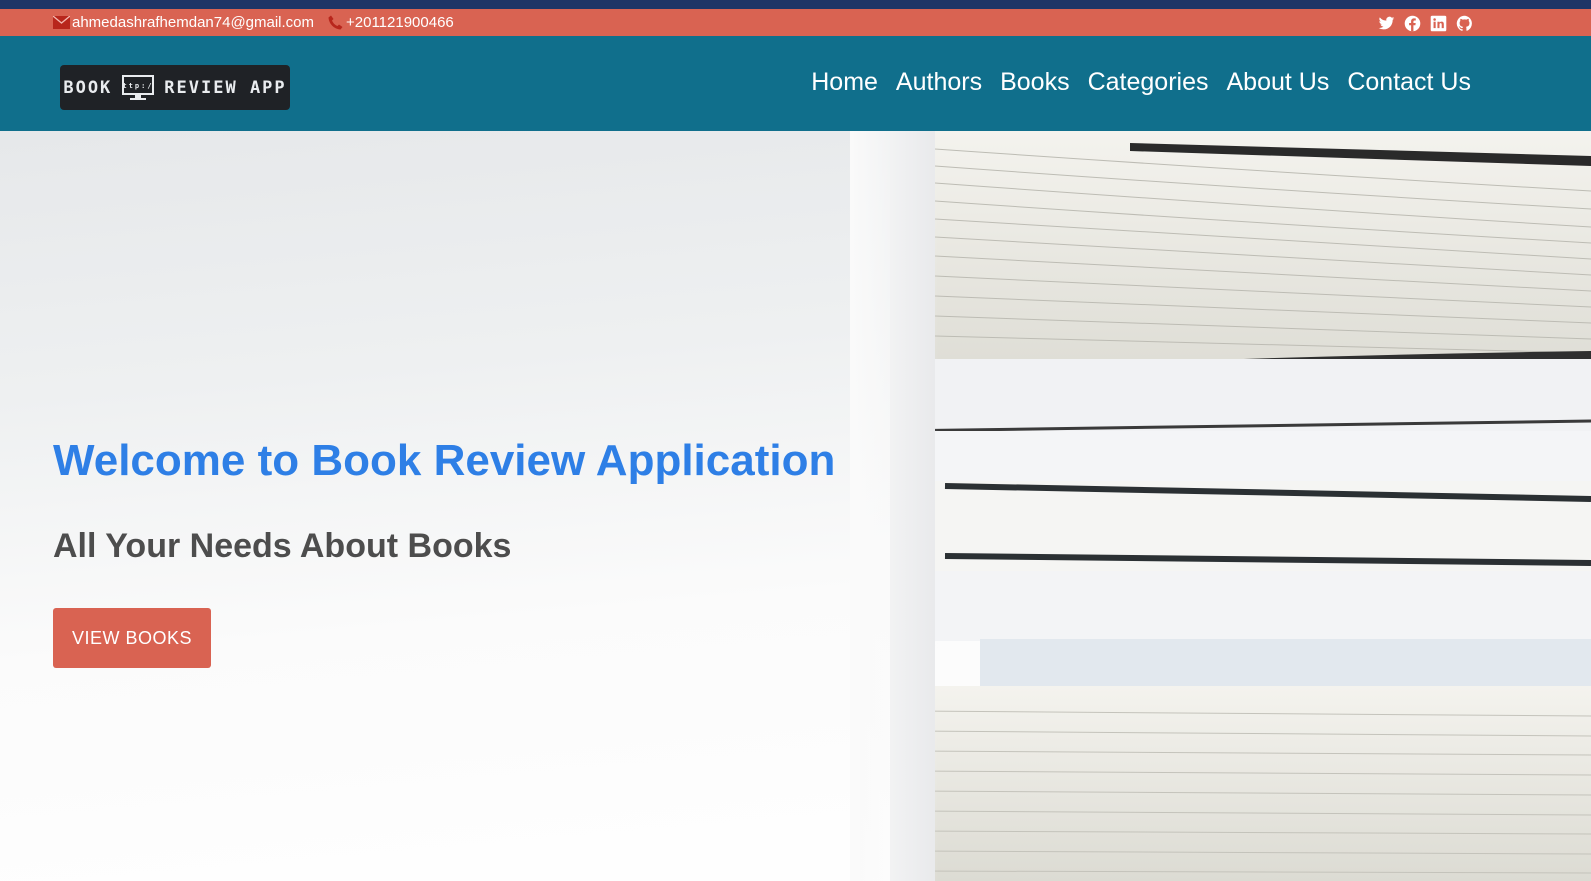 The height and width of the screenshot is (881, 1591). I want to click on hero-subtitle: All Your Needs About Books, so click(282, 546).